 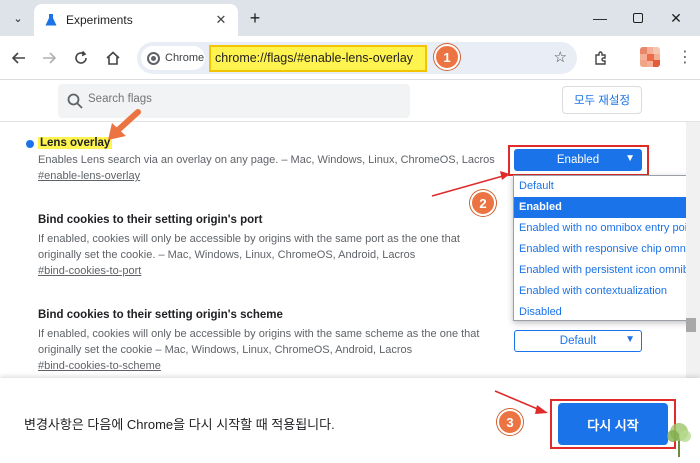 What do you see at coordinates (679, 439) in the screenshot?
I see `watermark-logo` at bounding box center [679, 439].